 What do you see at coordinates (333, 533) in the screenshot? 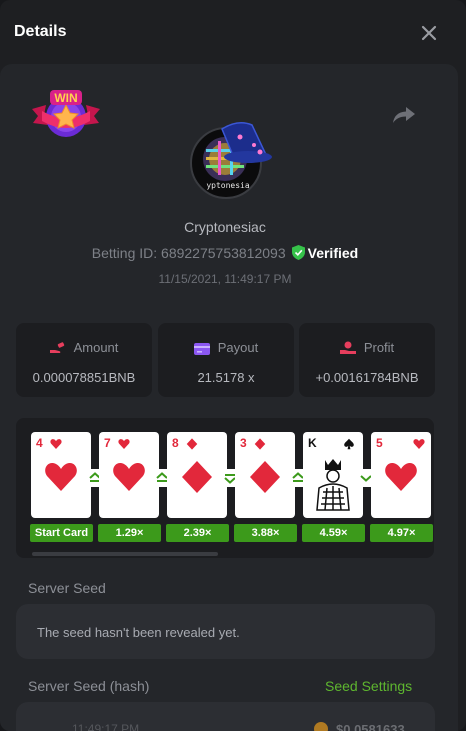
I see `multiplier-badge: 4.59×` at bounding box center [333, 533].